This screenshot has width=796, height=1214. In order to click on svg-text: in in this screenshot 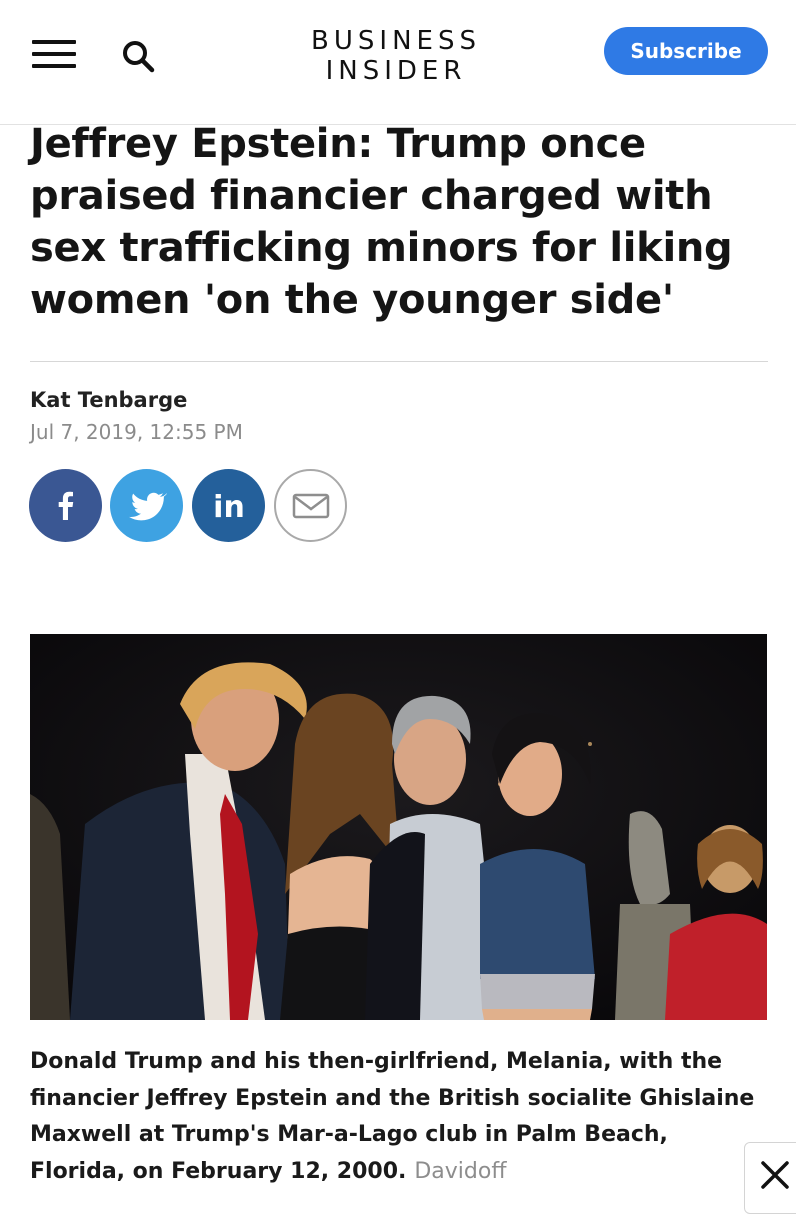, I will do `click(229, 507)`.